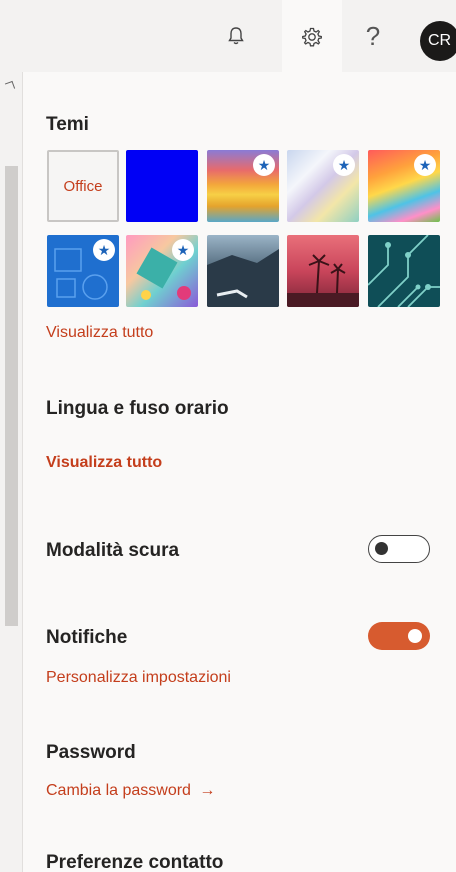 The image size is (456, 872). I want to click on theme-mountain-snow, so click(243, 271).